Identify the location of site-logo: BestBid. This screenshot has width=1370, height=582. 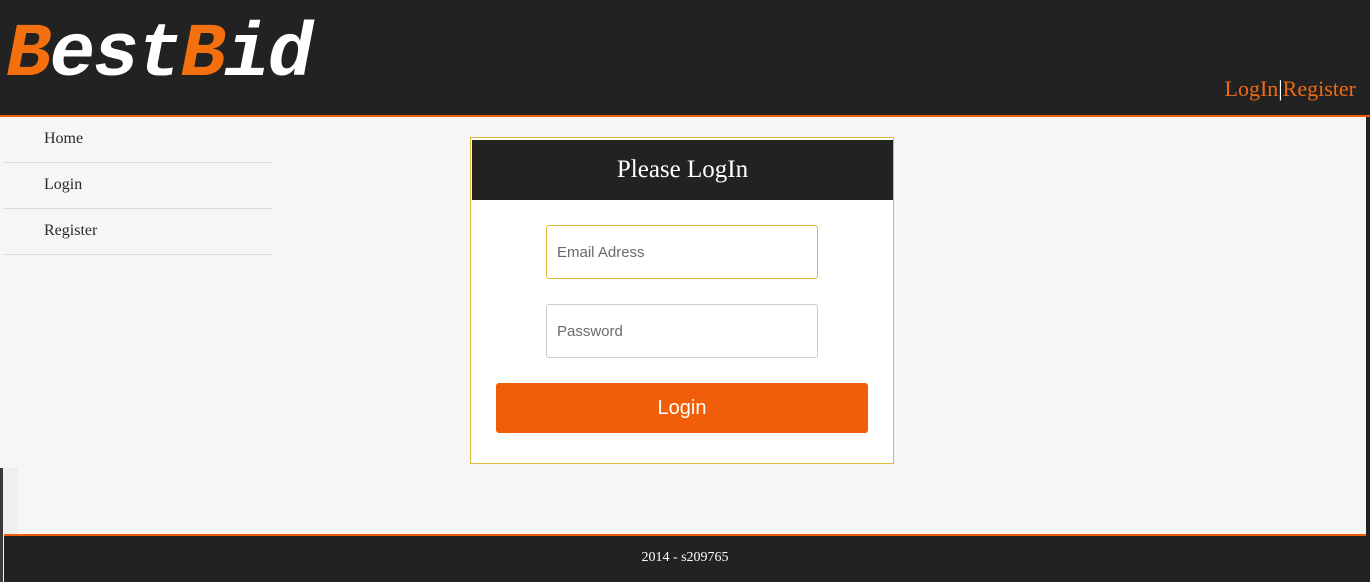
(159, 55).